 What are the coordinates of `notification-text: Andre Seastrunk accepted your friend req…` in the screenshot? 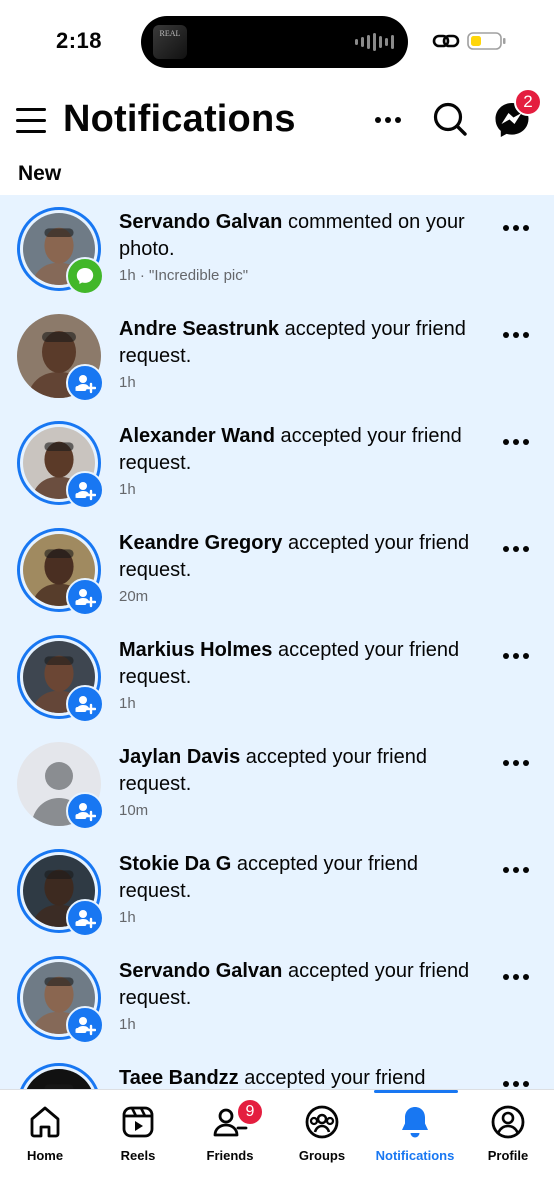 It's located at (304, 343).